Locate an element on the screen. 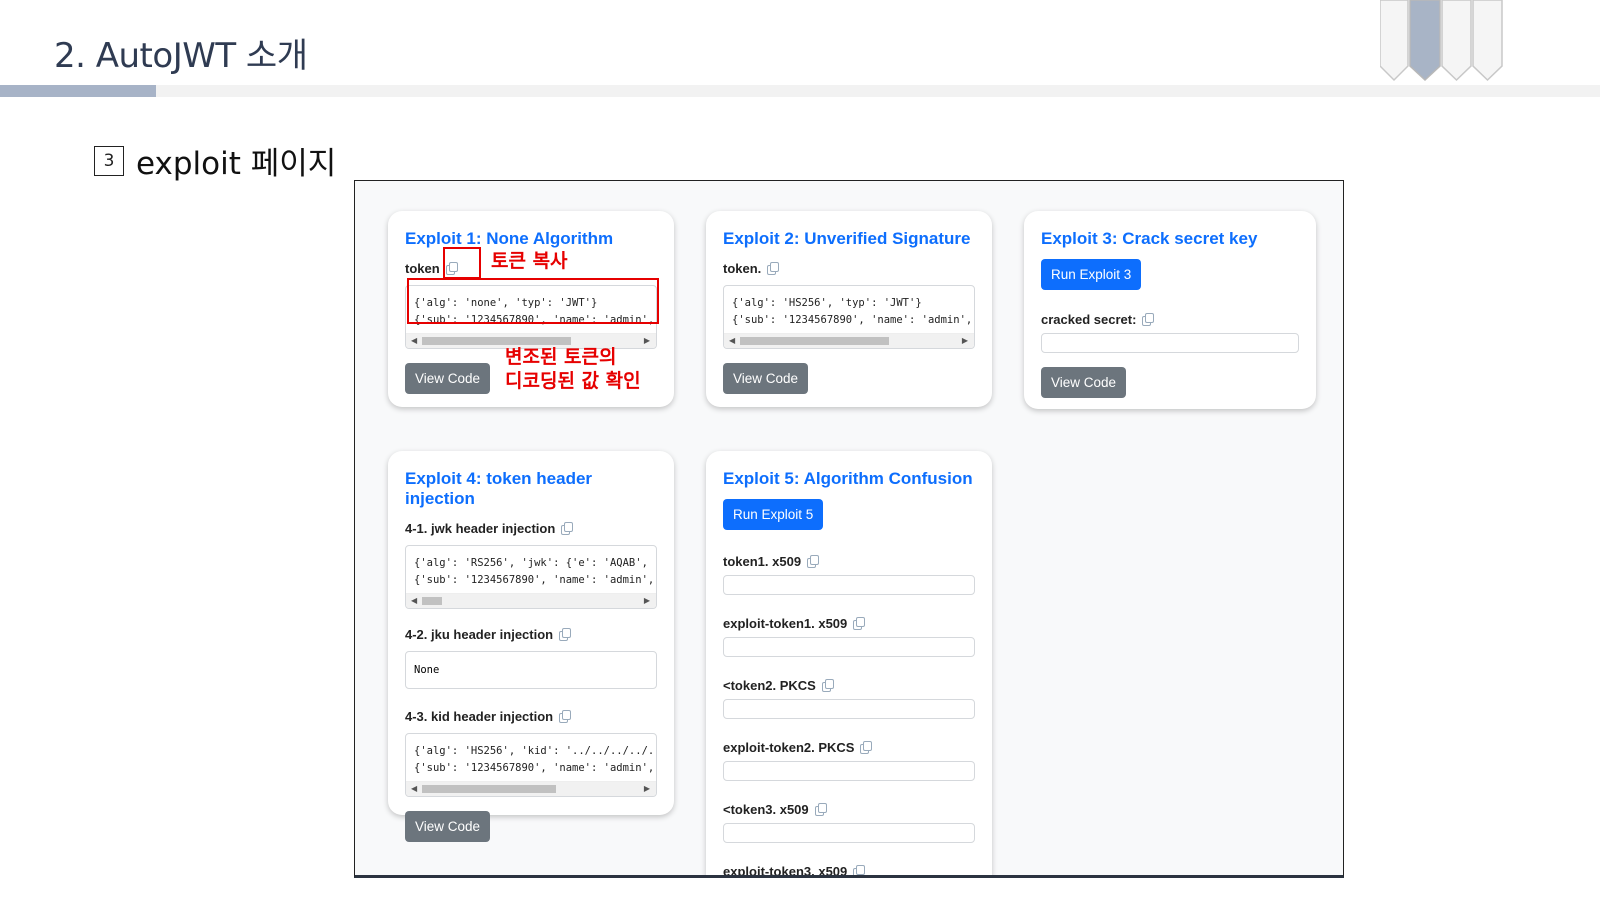  section-number: 3 is located at coordinates (109, 160).